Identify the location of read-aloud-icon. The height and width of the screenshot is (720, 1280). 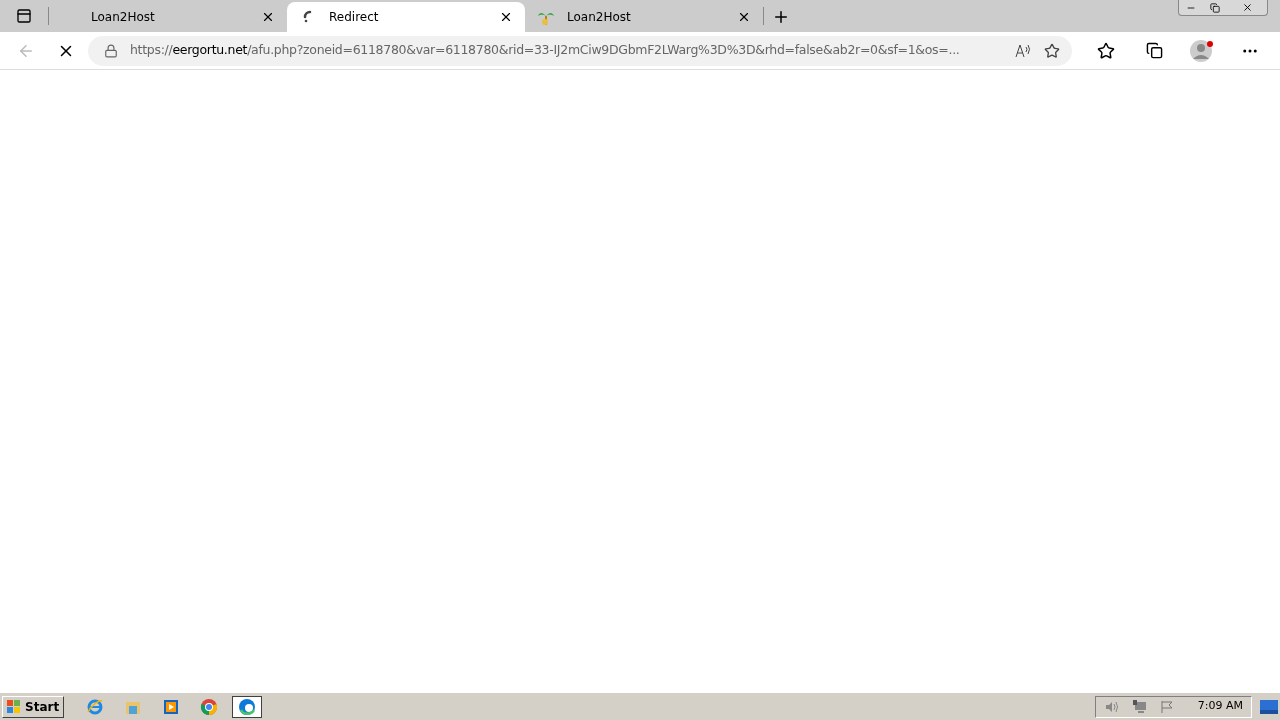
(1023, 50).